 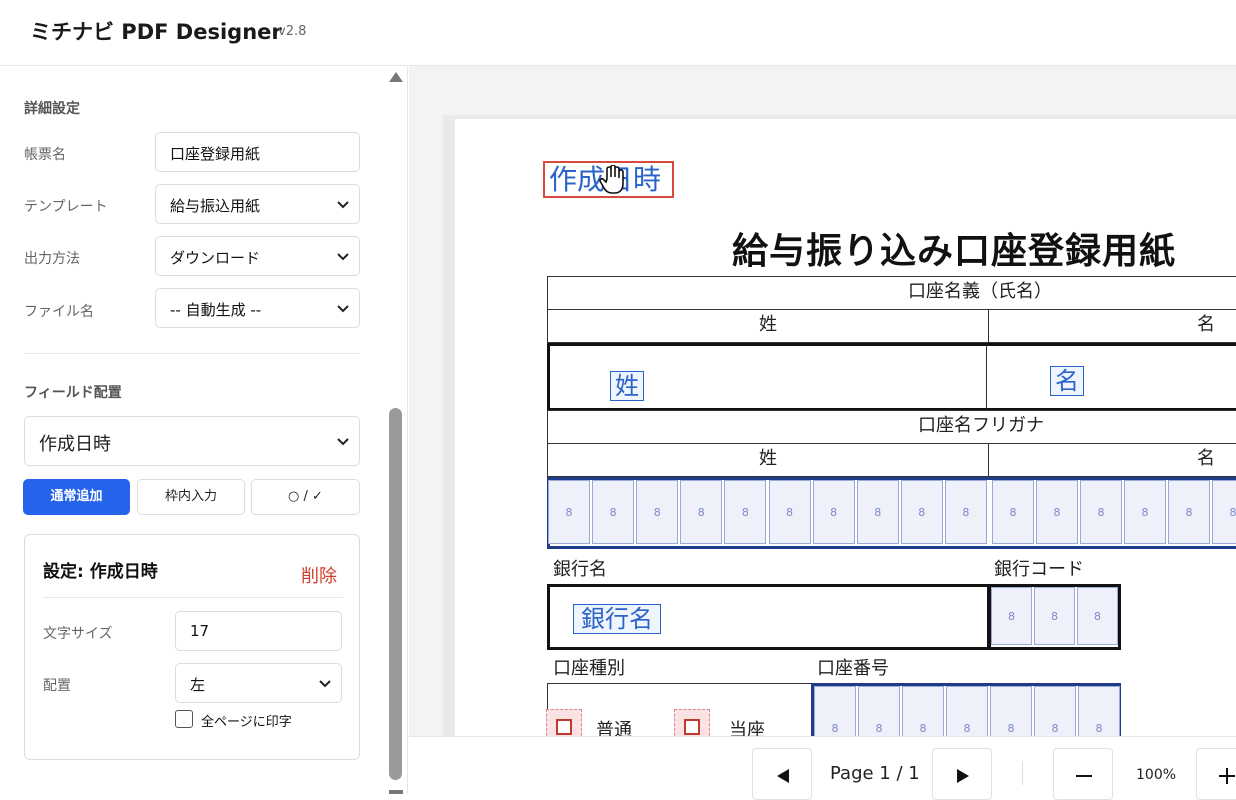 I want to click on scroll-up-icon, so click(x=396, y=77).